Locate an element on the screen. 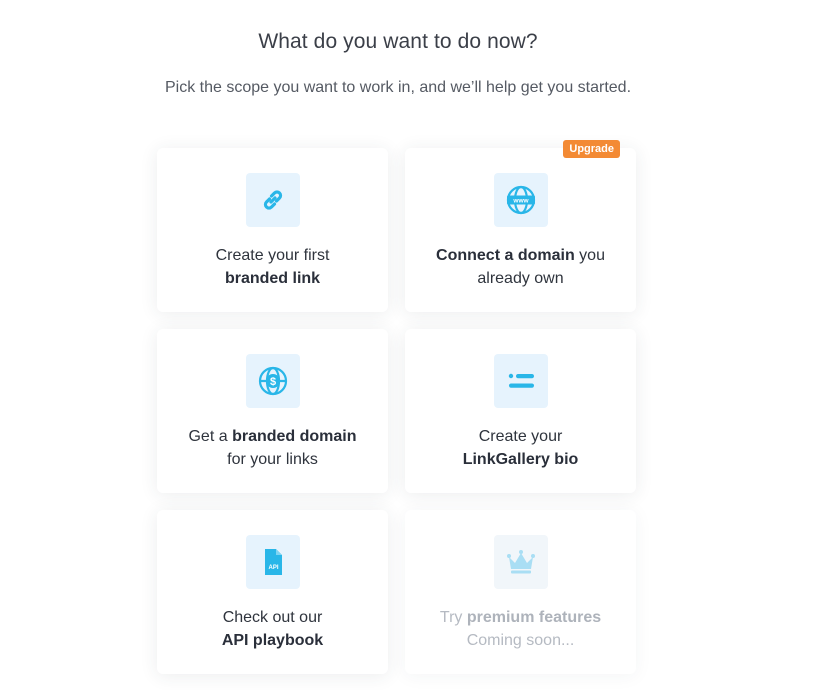  link-icon is located at coordinates (273, 200).